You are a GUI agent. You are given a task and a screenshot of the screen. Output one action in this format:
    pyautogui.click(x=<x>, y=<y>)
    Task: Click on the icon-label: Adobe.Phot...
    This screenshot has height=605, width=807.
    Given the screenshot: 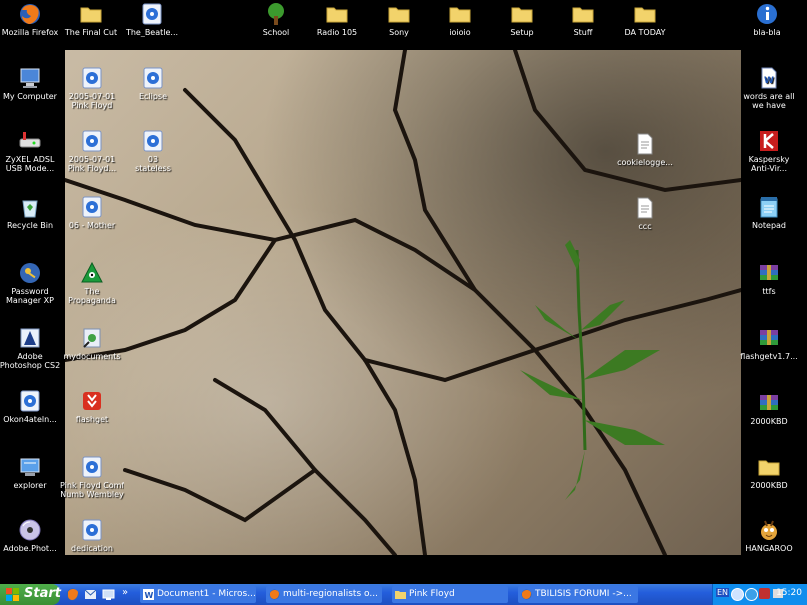 What is the action you would take?
    pyautogui.click(x=30, y=548)
    